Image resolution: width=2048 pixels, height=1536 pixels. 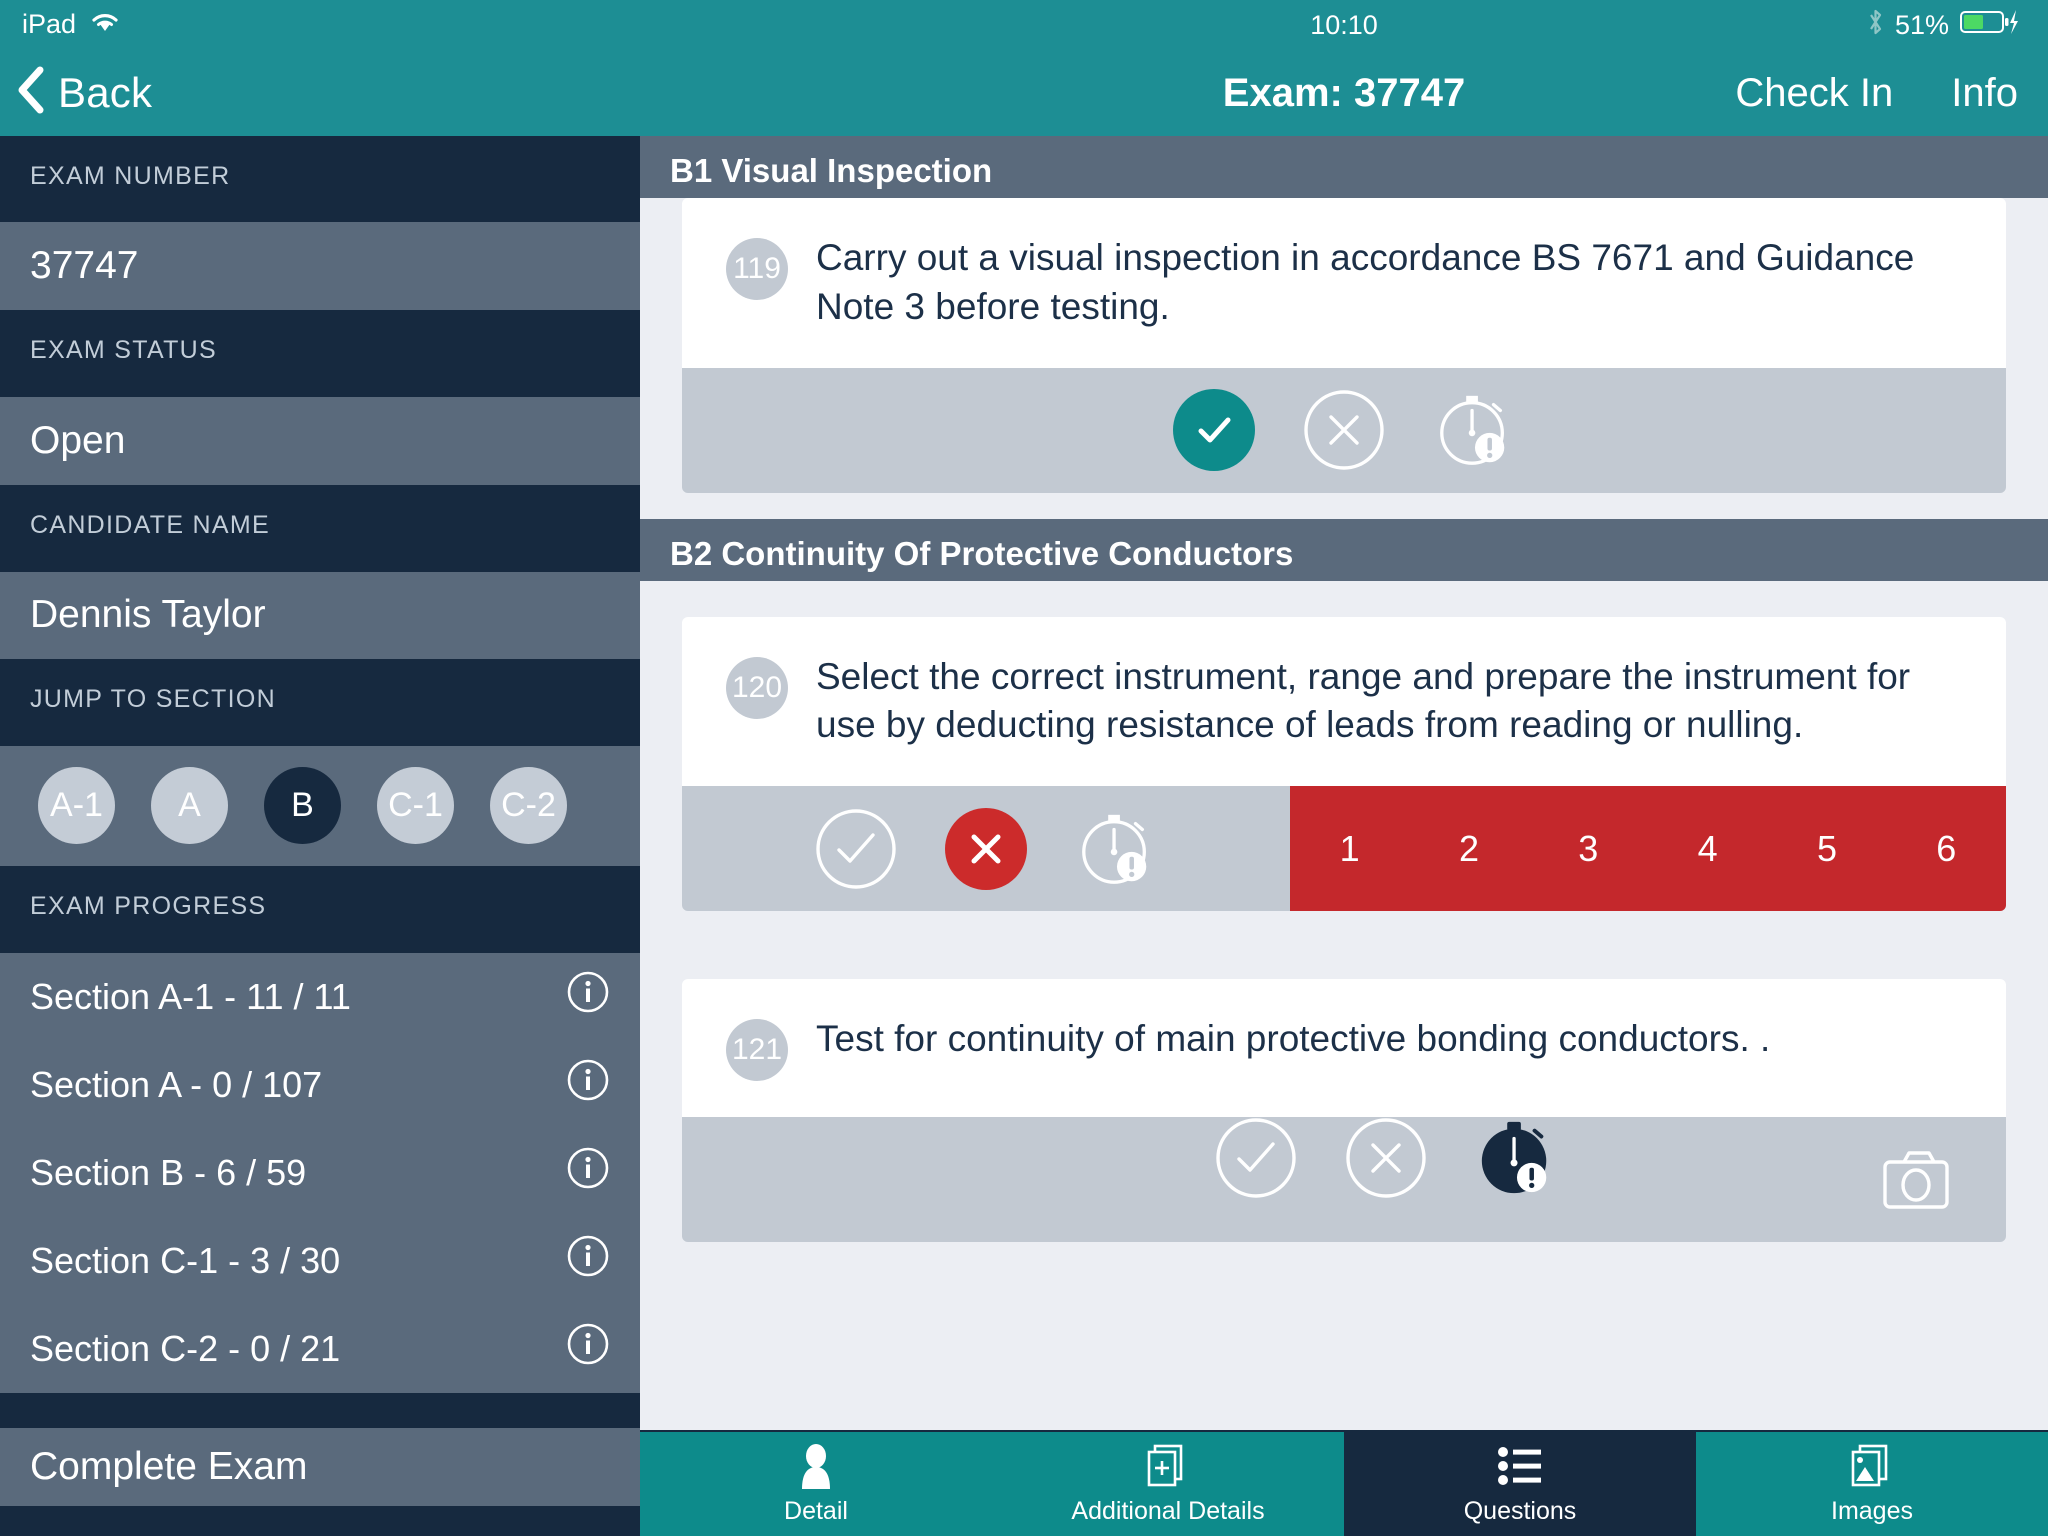 I want to click on device-name: iPad, so click(x=49, y=24).